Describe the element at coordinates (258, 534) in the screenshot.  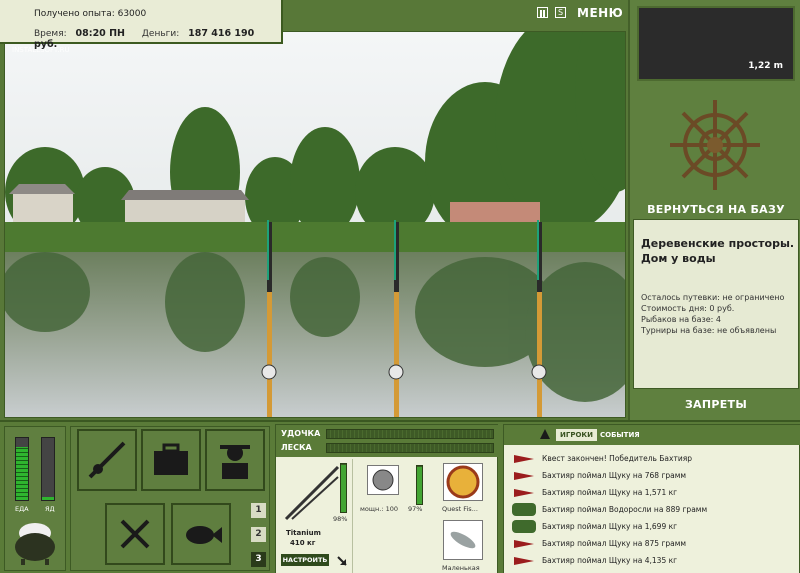
I see `page-2-button: 2` at that location.